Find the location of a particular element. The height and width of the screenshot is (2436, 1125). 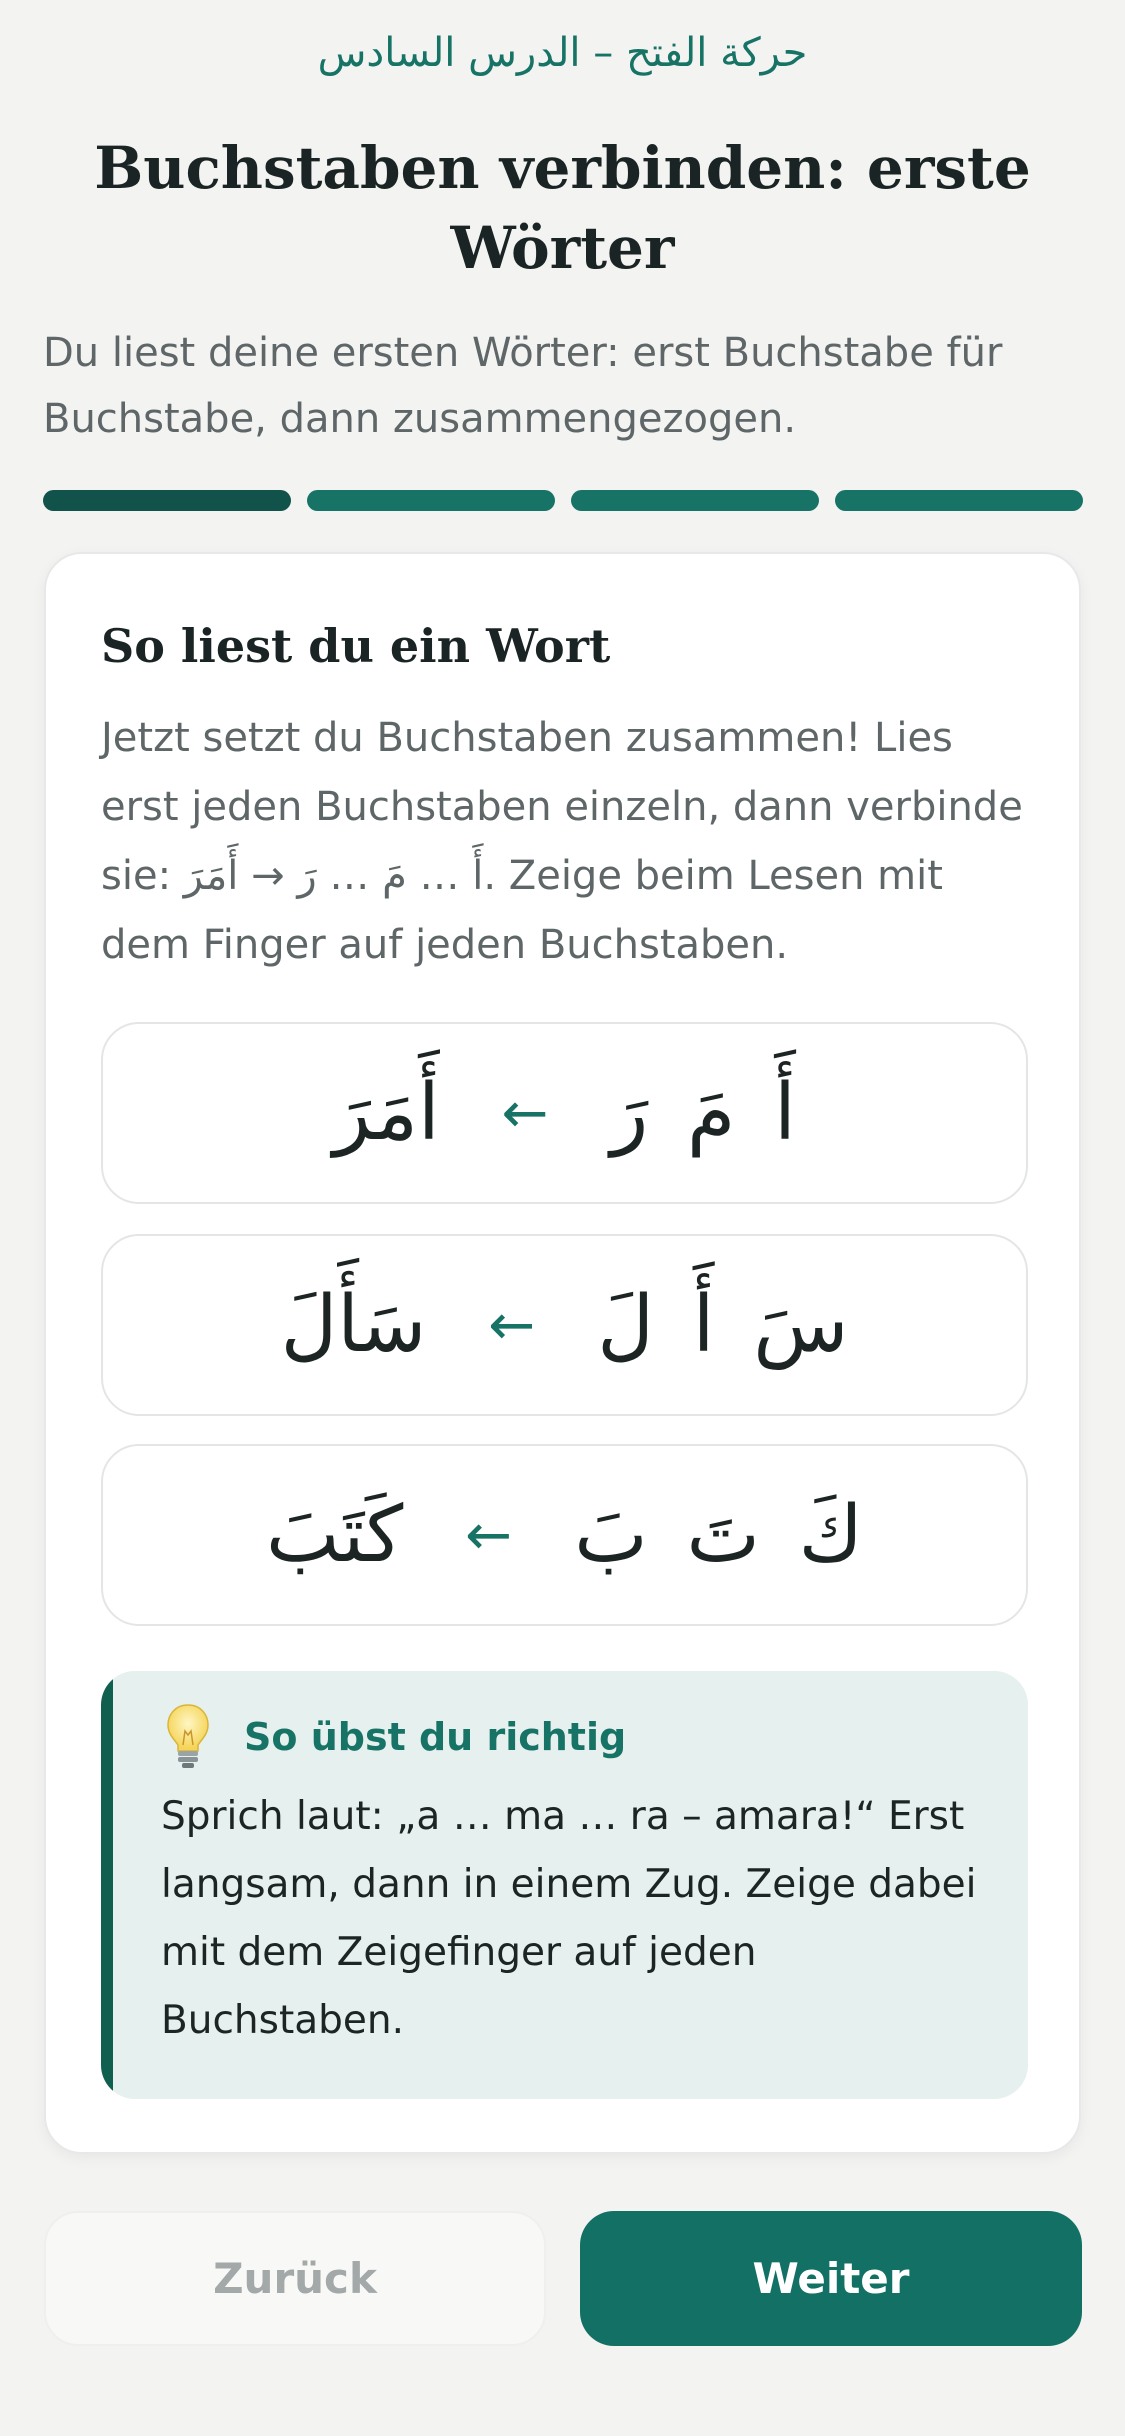

separate-letters: أَ مَ رَ is located at coordinates (703, 1113).